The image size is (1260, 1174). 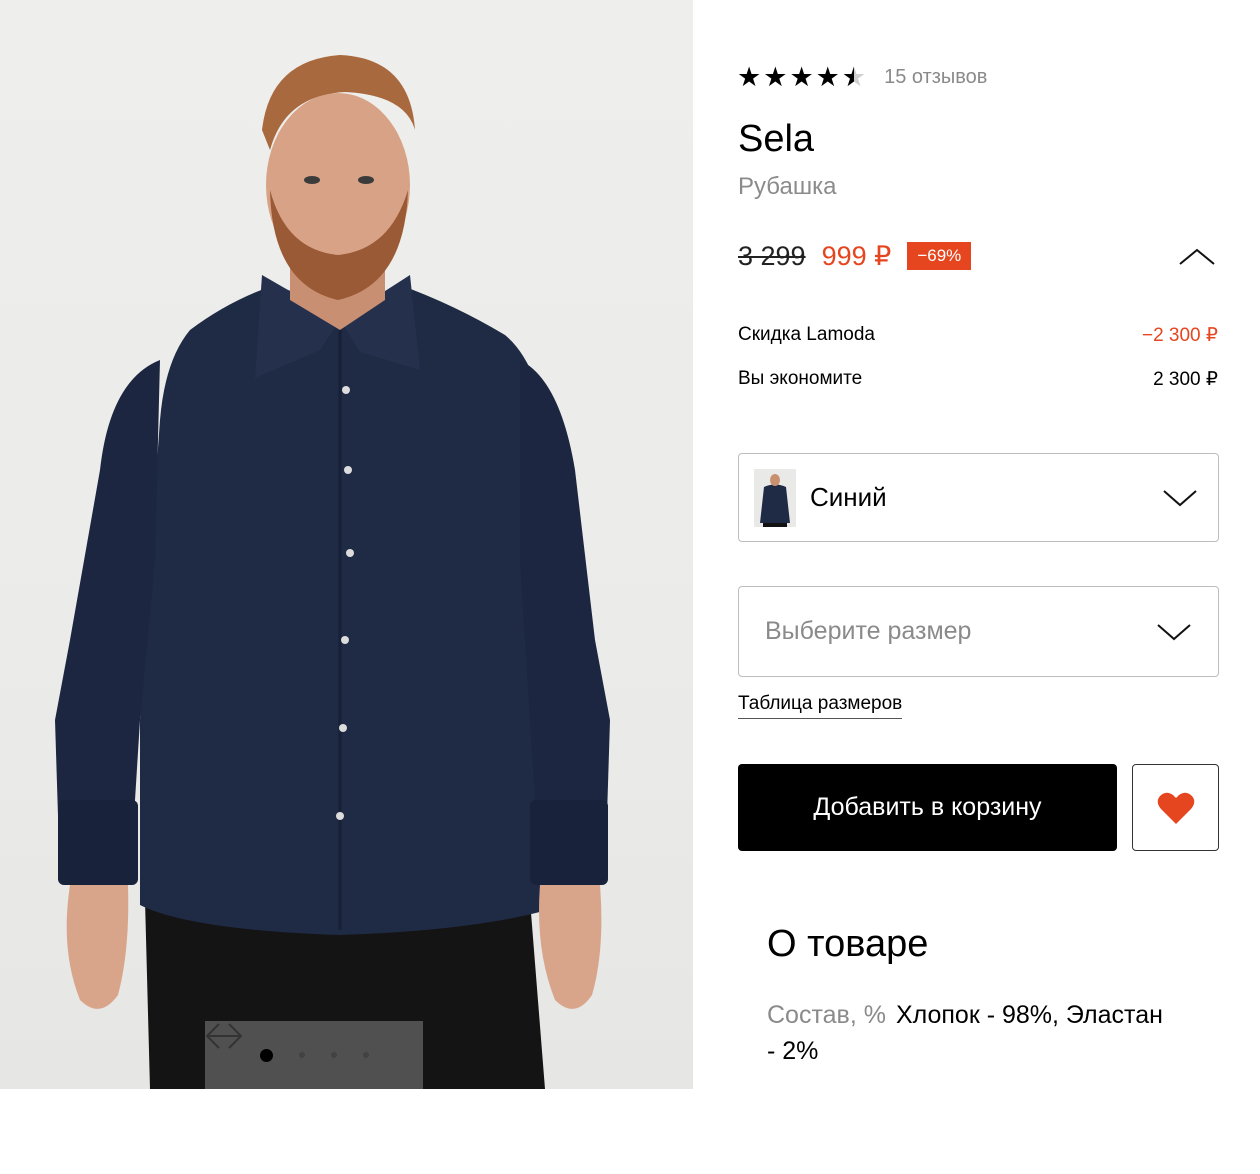 I want to click on heart-icon, so click(x=1175, y=808).